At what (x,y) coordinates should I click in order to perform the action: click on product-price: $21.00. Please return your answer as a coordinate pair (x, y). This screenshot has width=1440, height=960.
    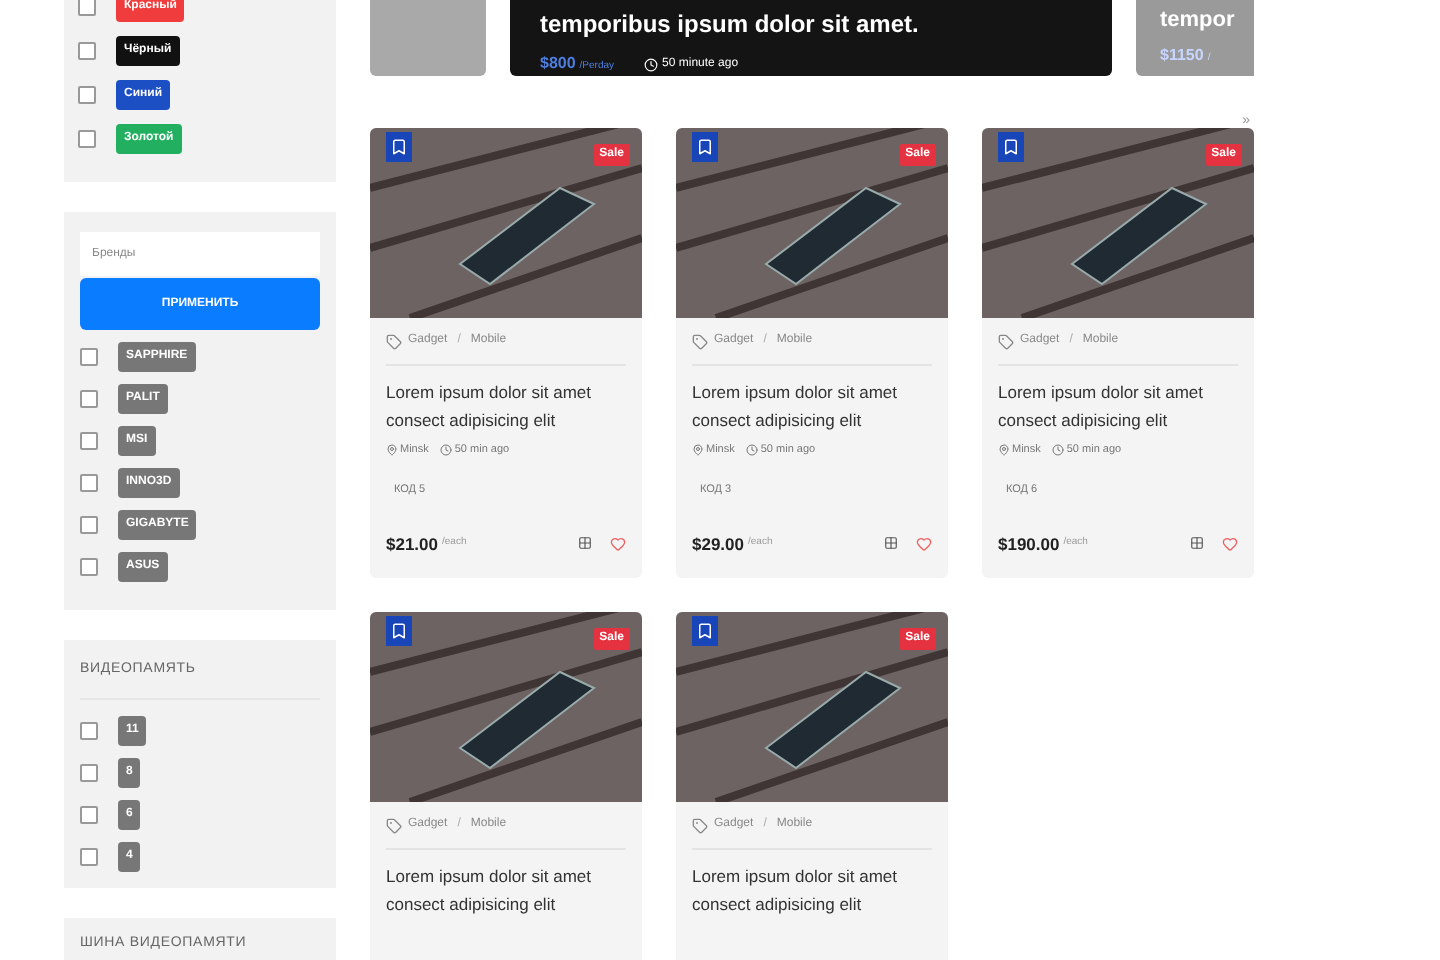
    Looking at the image, I should click on (412, 544).